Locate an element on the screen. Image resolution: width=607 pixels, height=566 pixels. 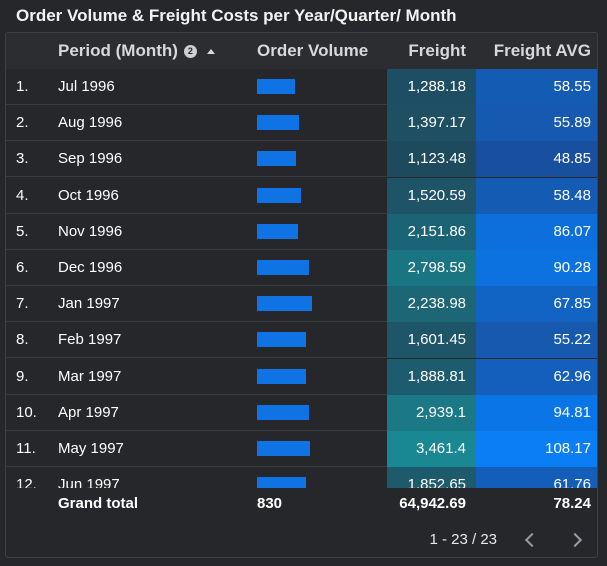
freight-avg-cell: 58.48 is located at coordinates (536, 195).